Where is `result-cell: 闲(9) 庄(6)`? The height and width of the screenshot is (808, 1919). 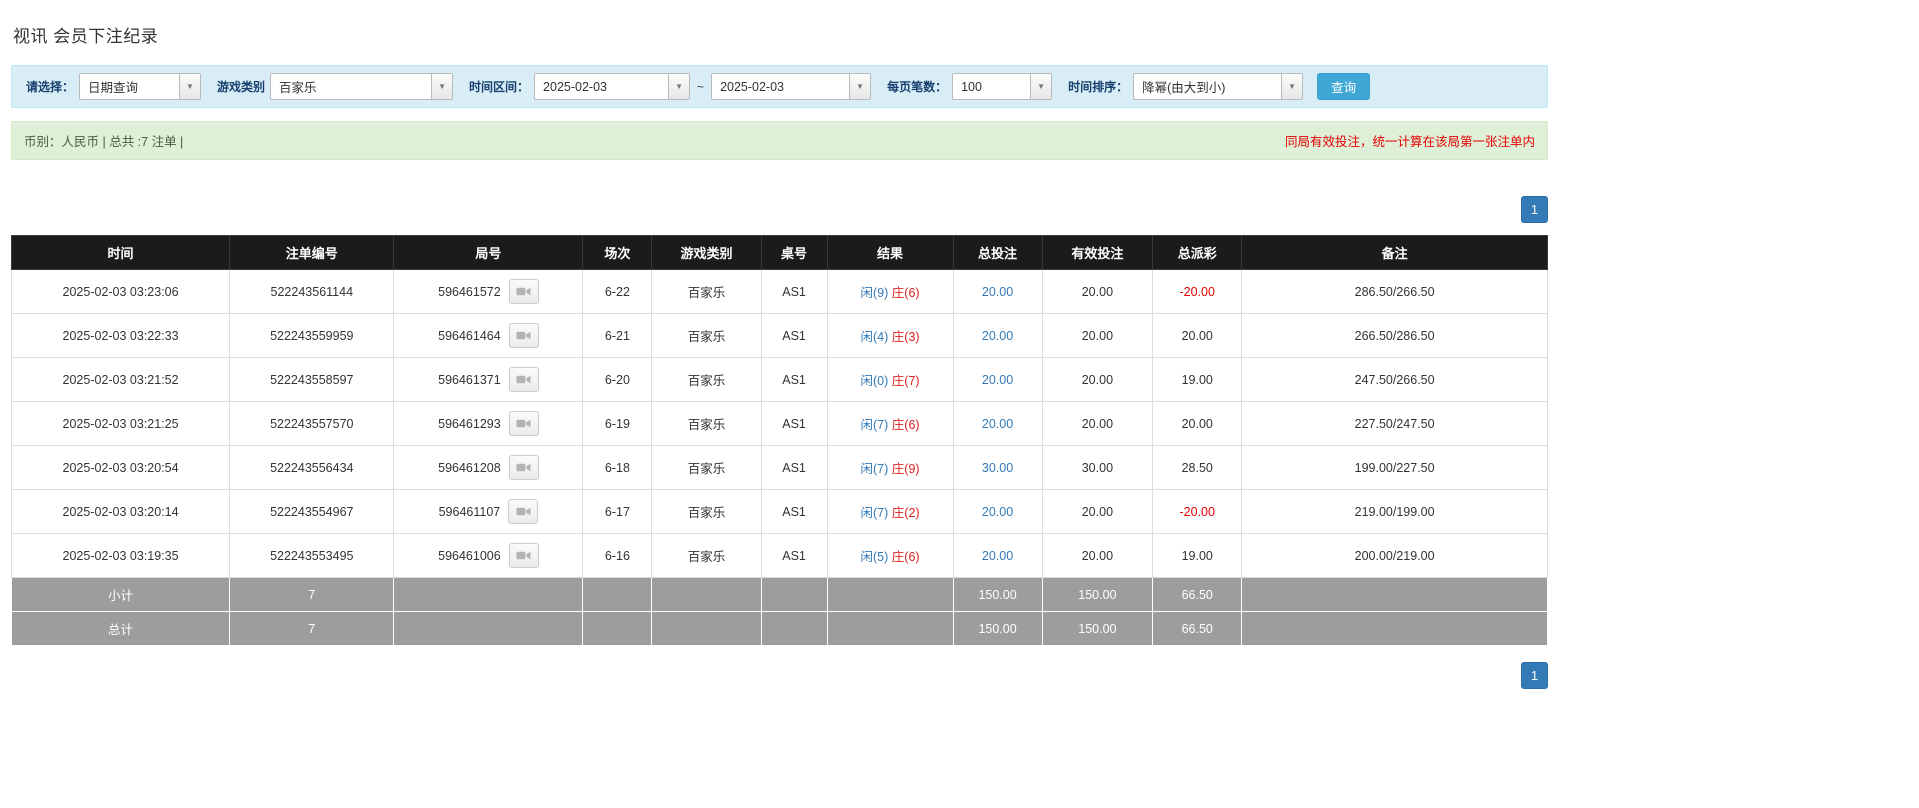
result-cell: 闲(9) 庄(6) is located at coordinates (890, 291).